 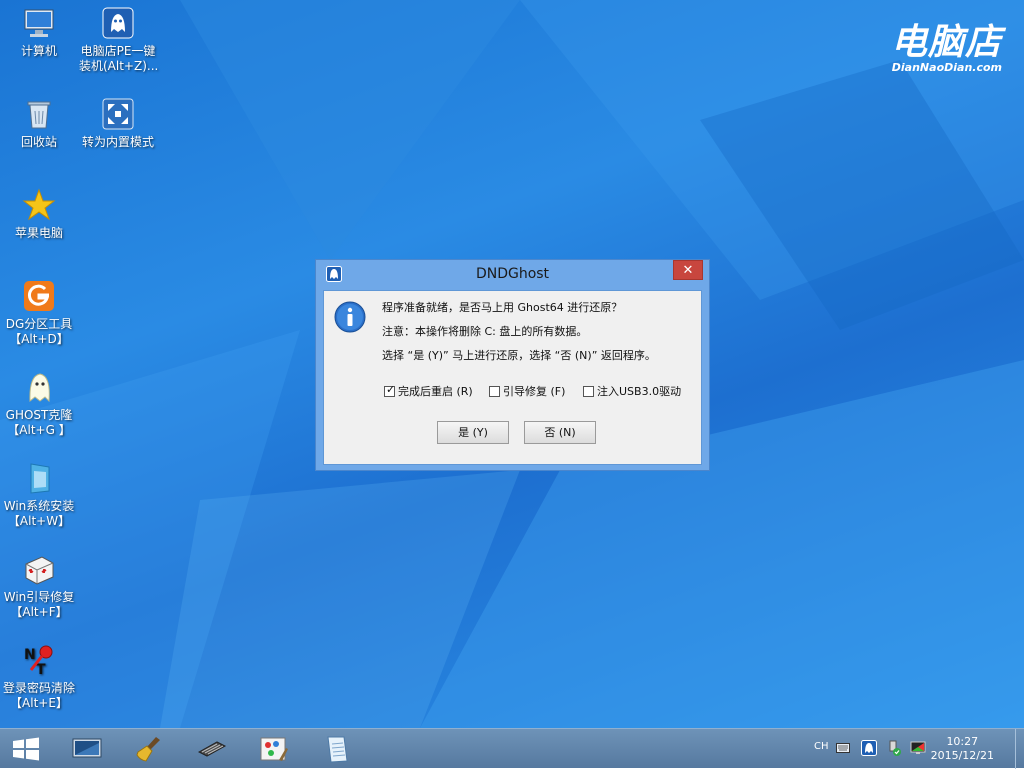 I want to click on desktop-icon-label: 转为内置模式, so click(x=117, y=142).